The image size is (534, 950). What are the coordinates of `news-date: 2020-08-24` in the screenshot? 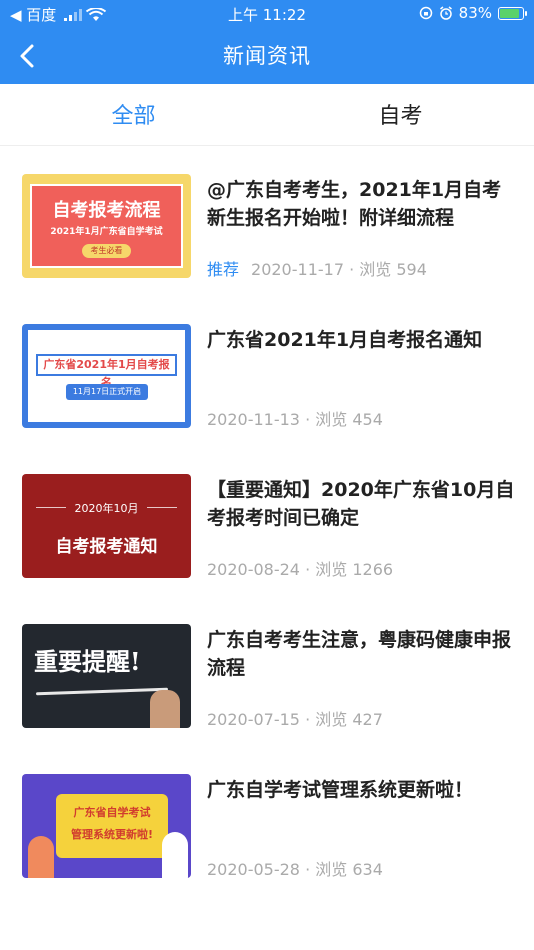 It's located at (253, 569).